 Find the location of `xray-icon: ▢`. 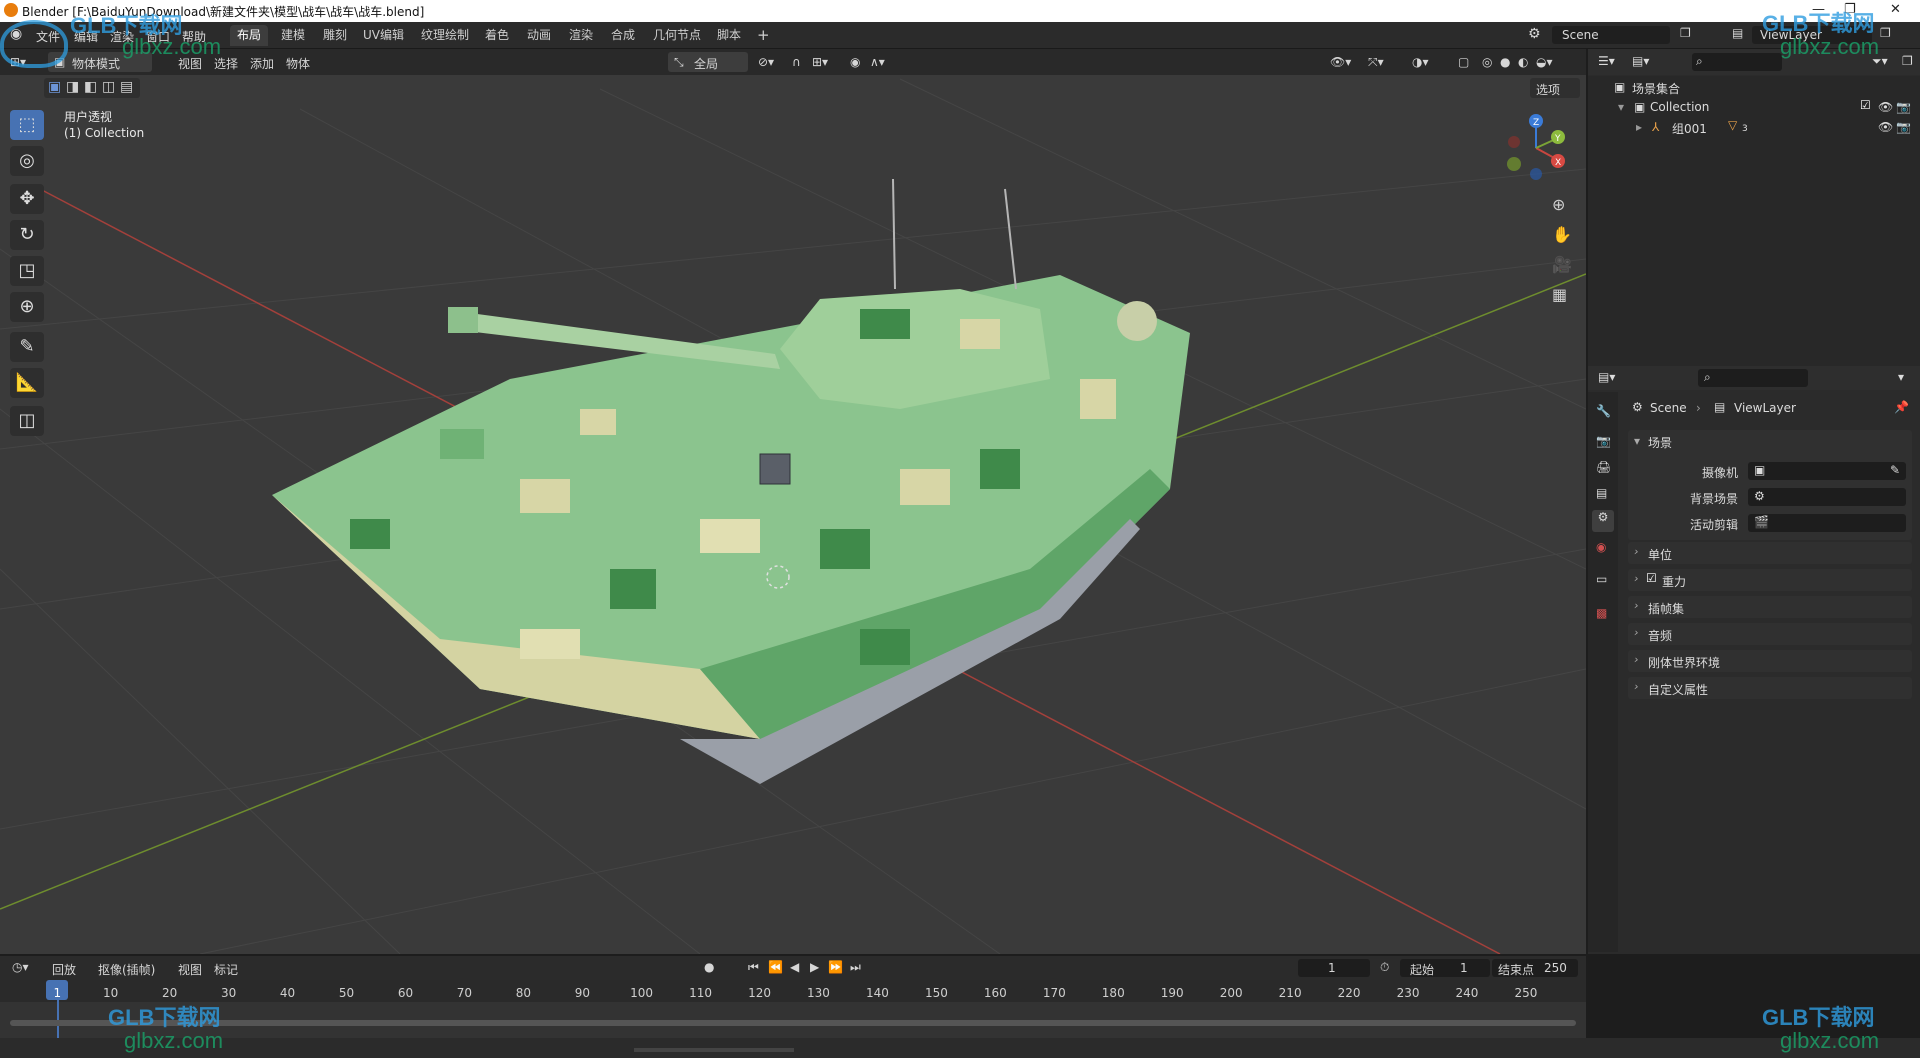

xray-icon: ▢ is located at coordinates (1463, 62).